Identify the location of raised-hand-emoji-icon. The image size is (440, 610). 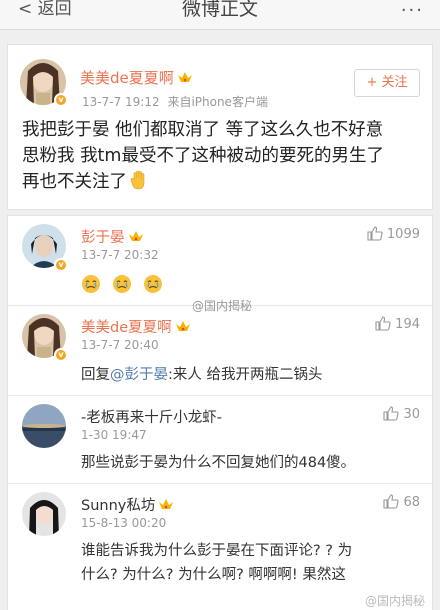
(137, 180).